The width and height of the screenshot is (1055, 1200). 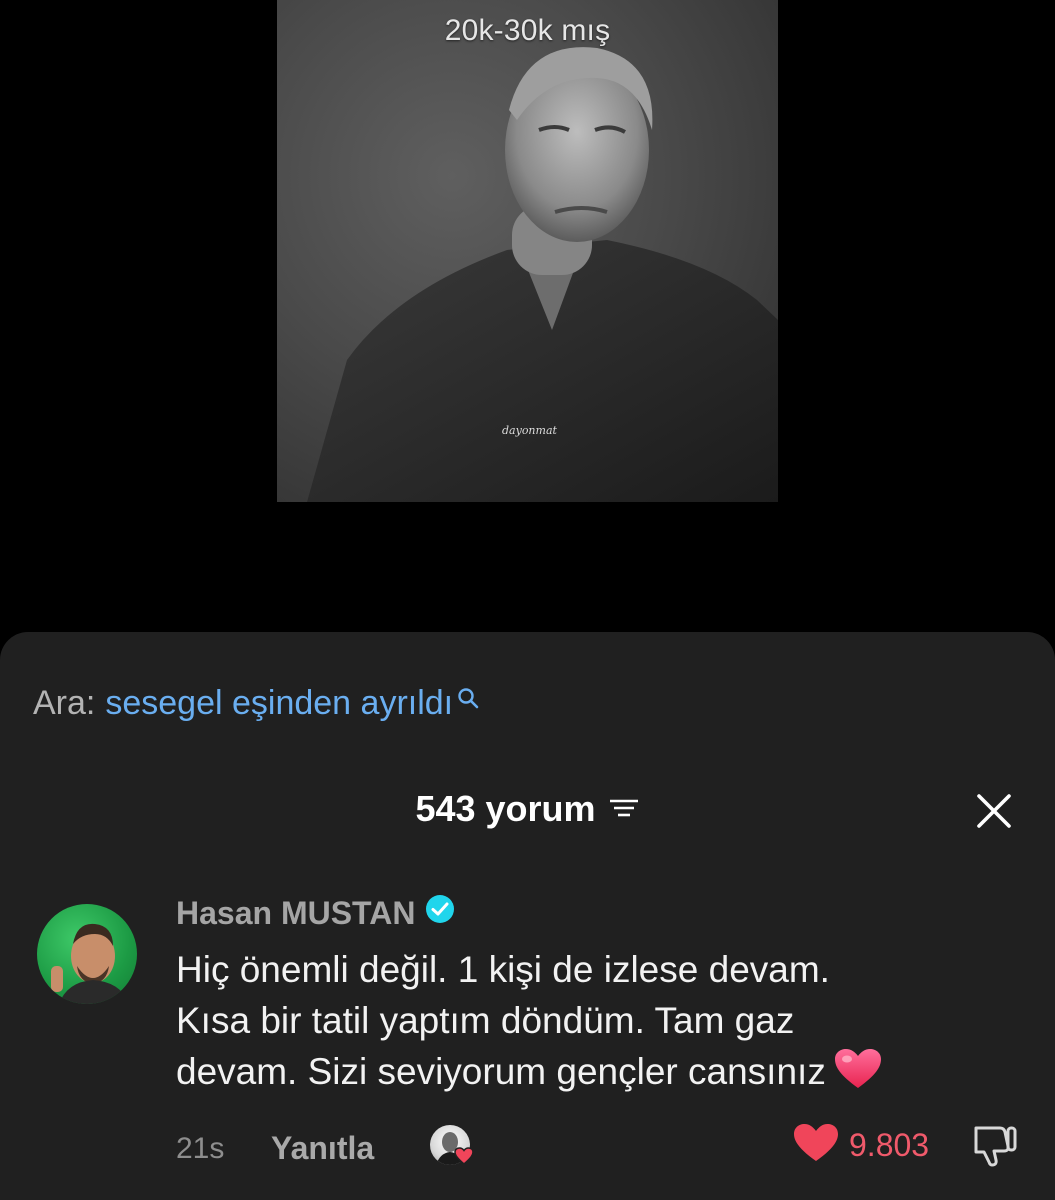 What do you see at coordinates (440, 913) in the screenshot?
I see `verified-badge-icon` at bounding box center [440, 913].